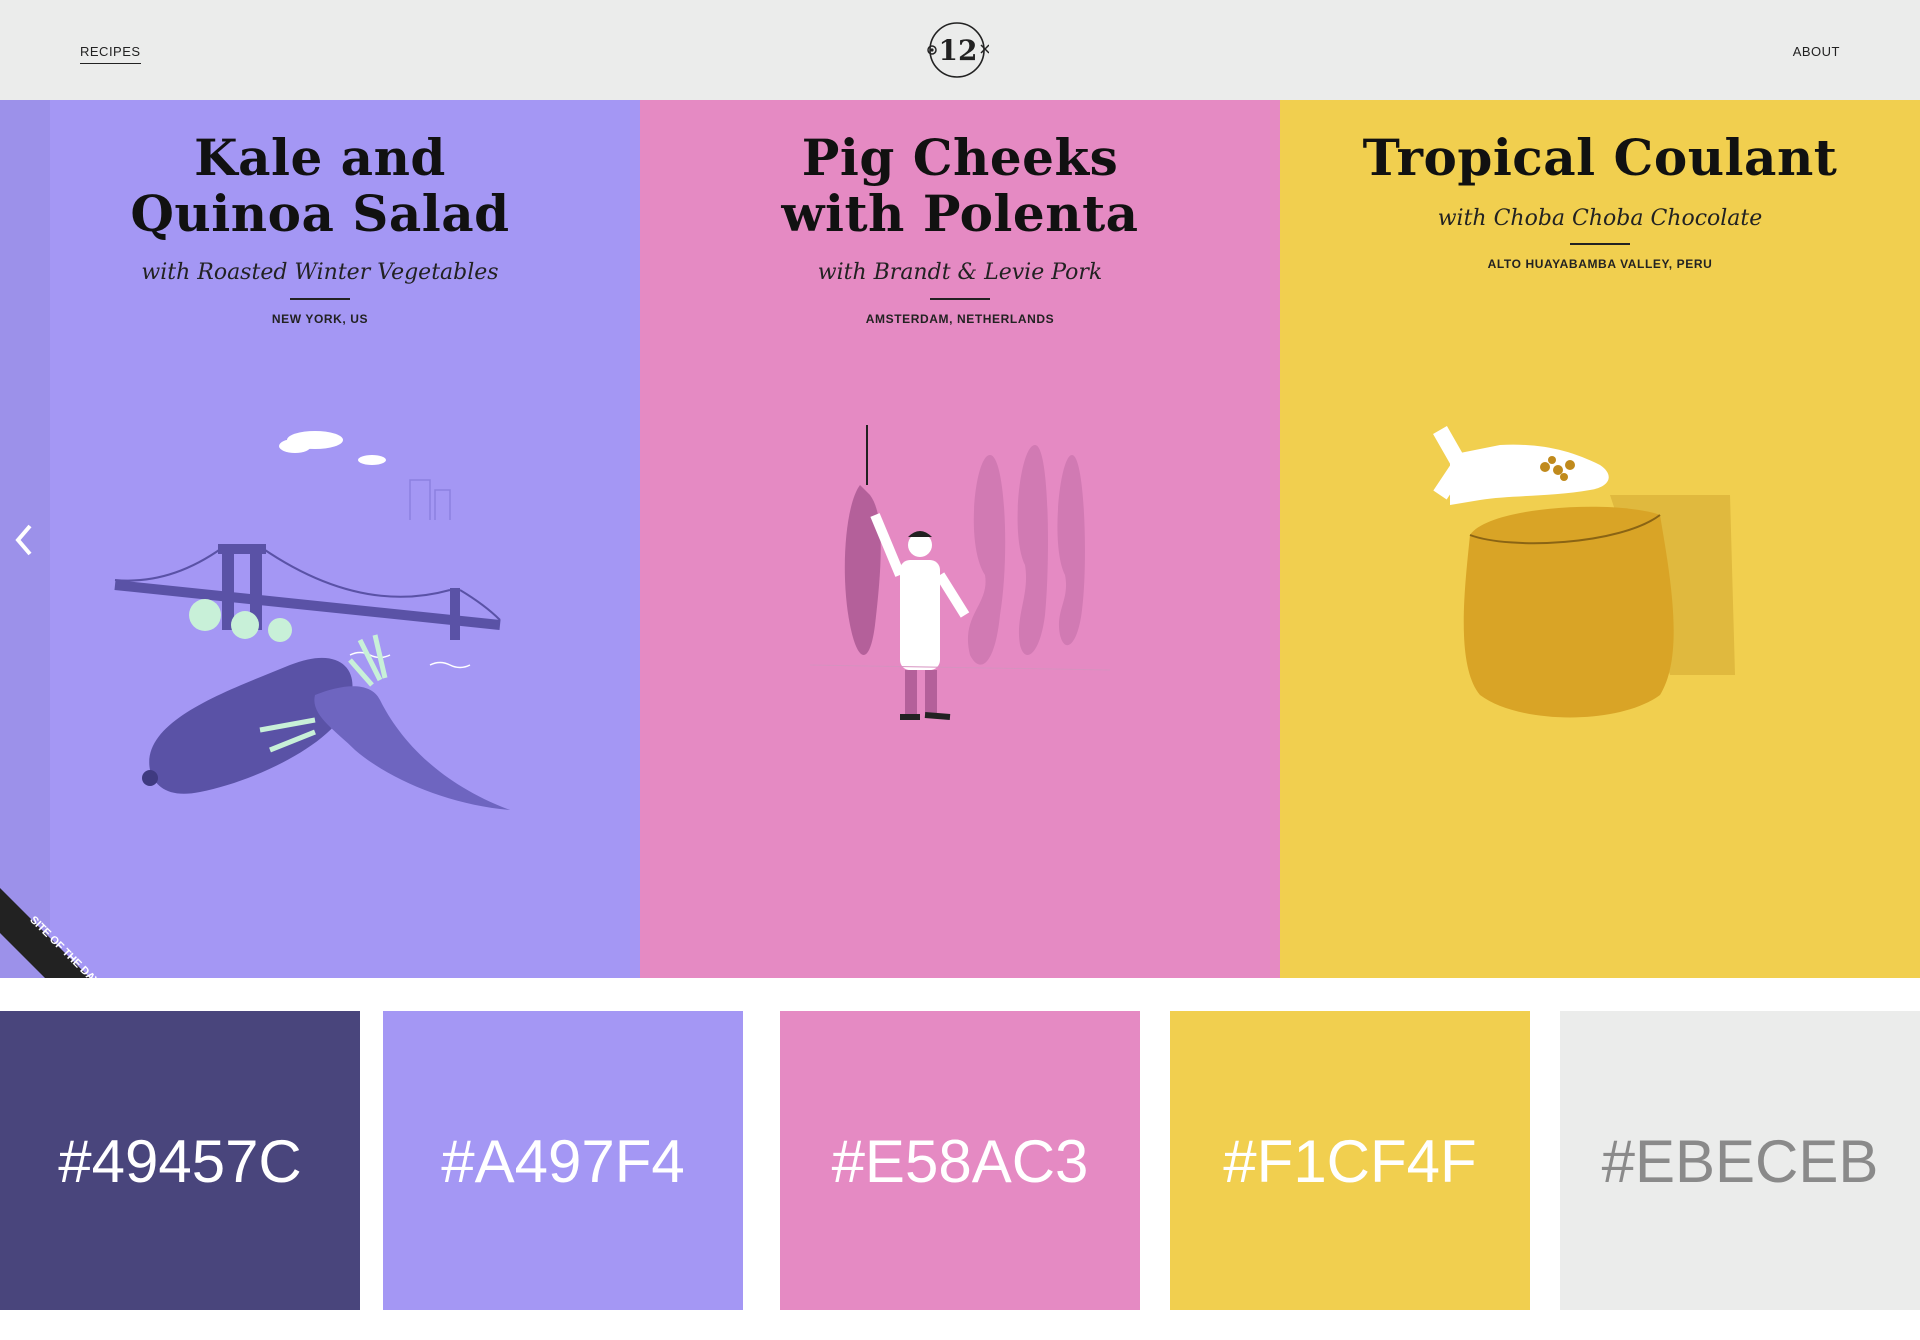 This screenshot has height=1340, width=1920. What do you see at coordinates (1600, 264) in the screenshot?
I see `recipe-location: ALTO HUAYABAMBA VALLEY, PERU` at bounding box center [1600, 264].